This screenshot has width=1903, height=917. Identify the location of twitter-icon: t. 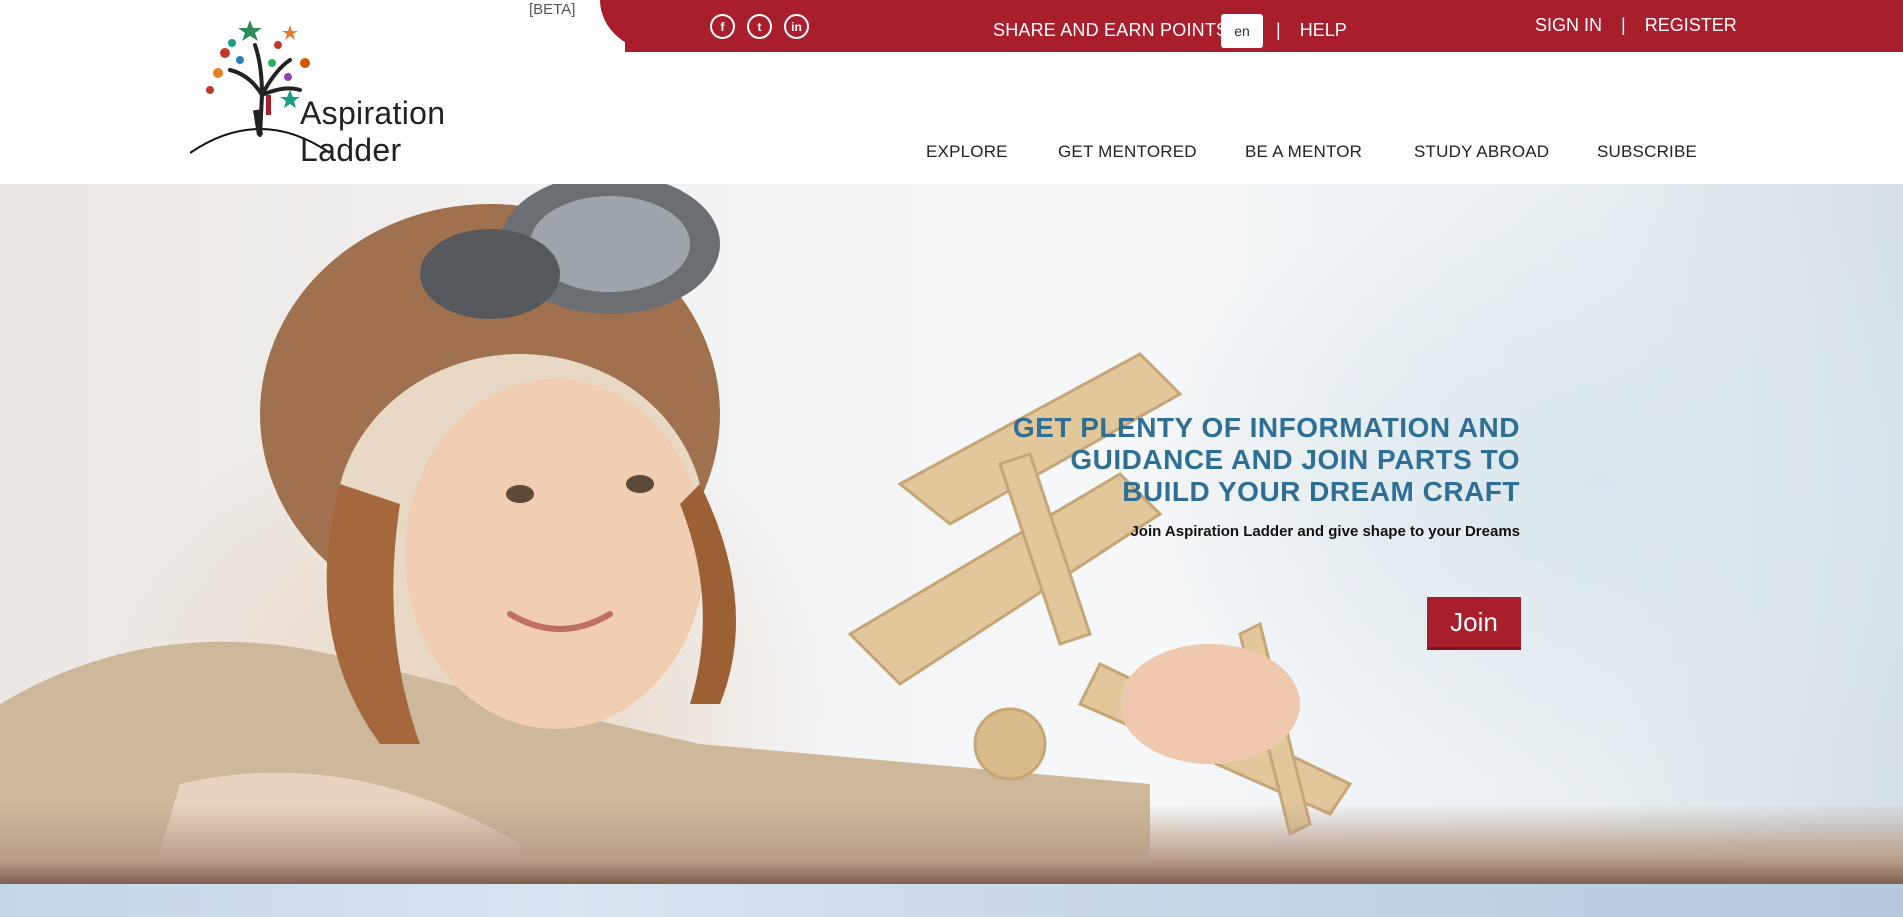
(759, 26).